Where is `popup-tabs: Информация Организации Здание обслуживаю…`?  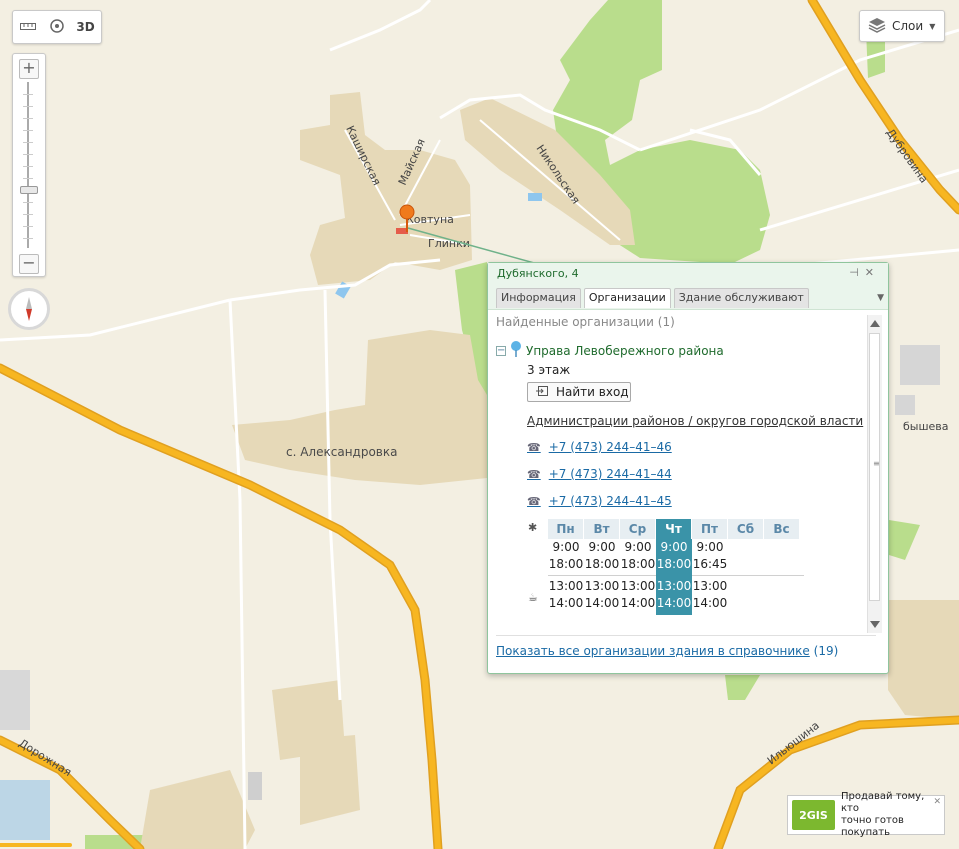 popup-tabs: Информация Организации Здание обслуживаю… is located at coordinates (652, 298).